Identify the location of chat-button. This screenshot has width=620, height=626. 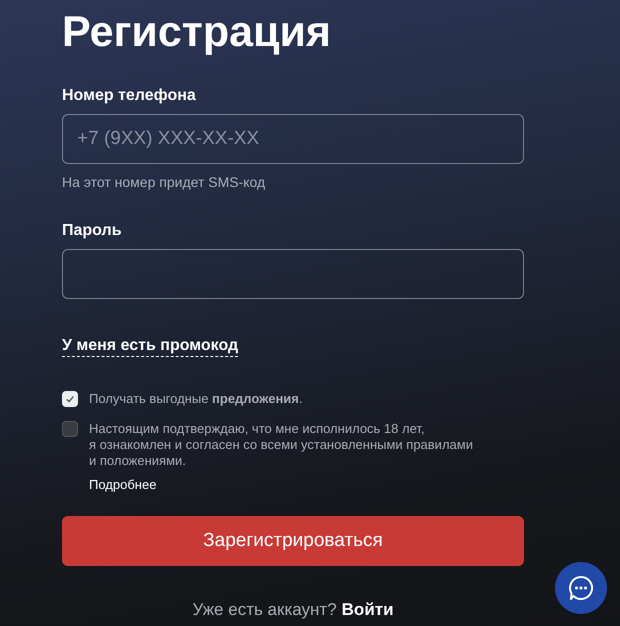
(581, 588).